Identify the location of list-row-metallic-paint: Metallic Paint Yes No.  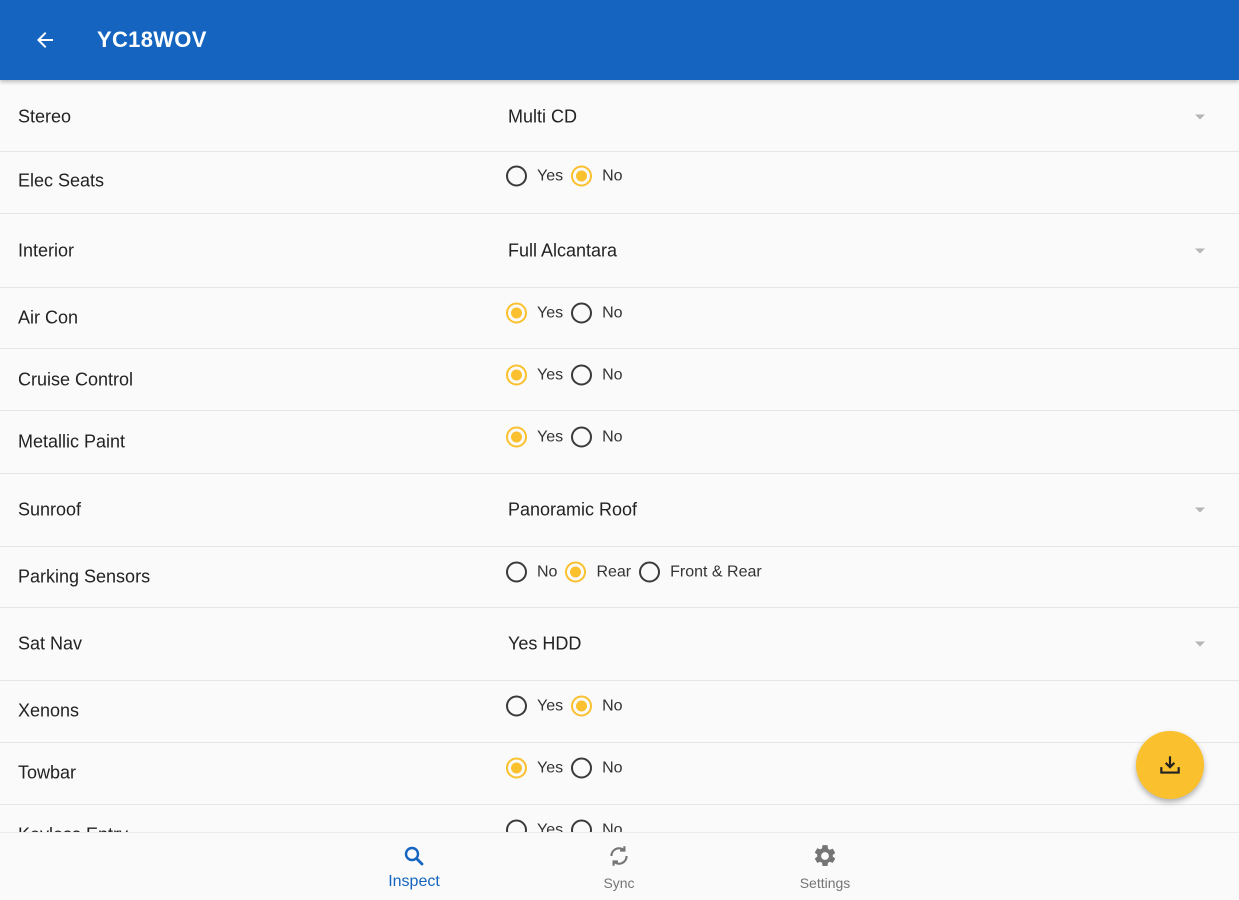
(619, 442).